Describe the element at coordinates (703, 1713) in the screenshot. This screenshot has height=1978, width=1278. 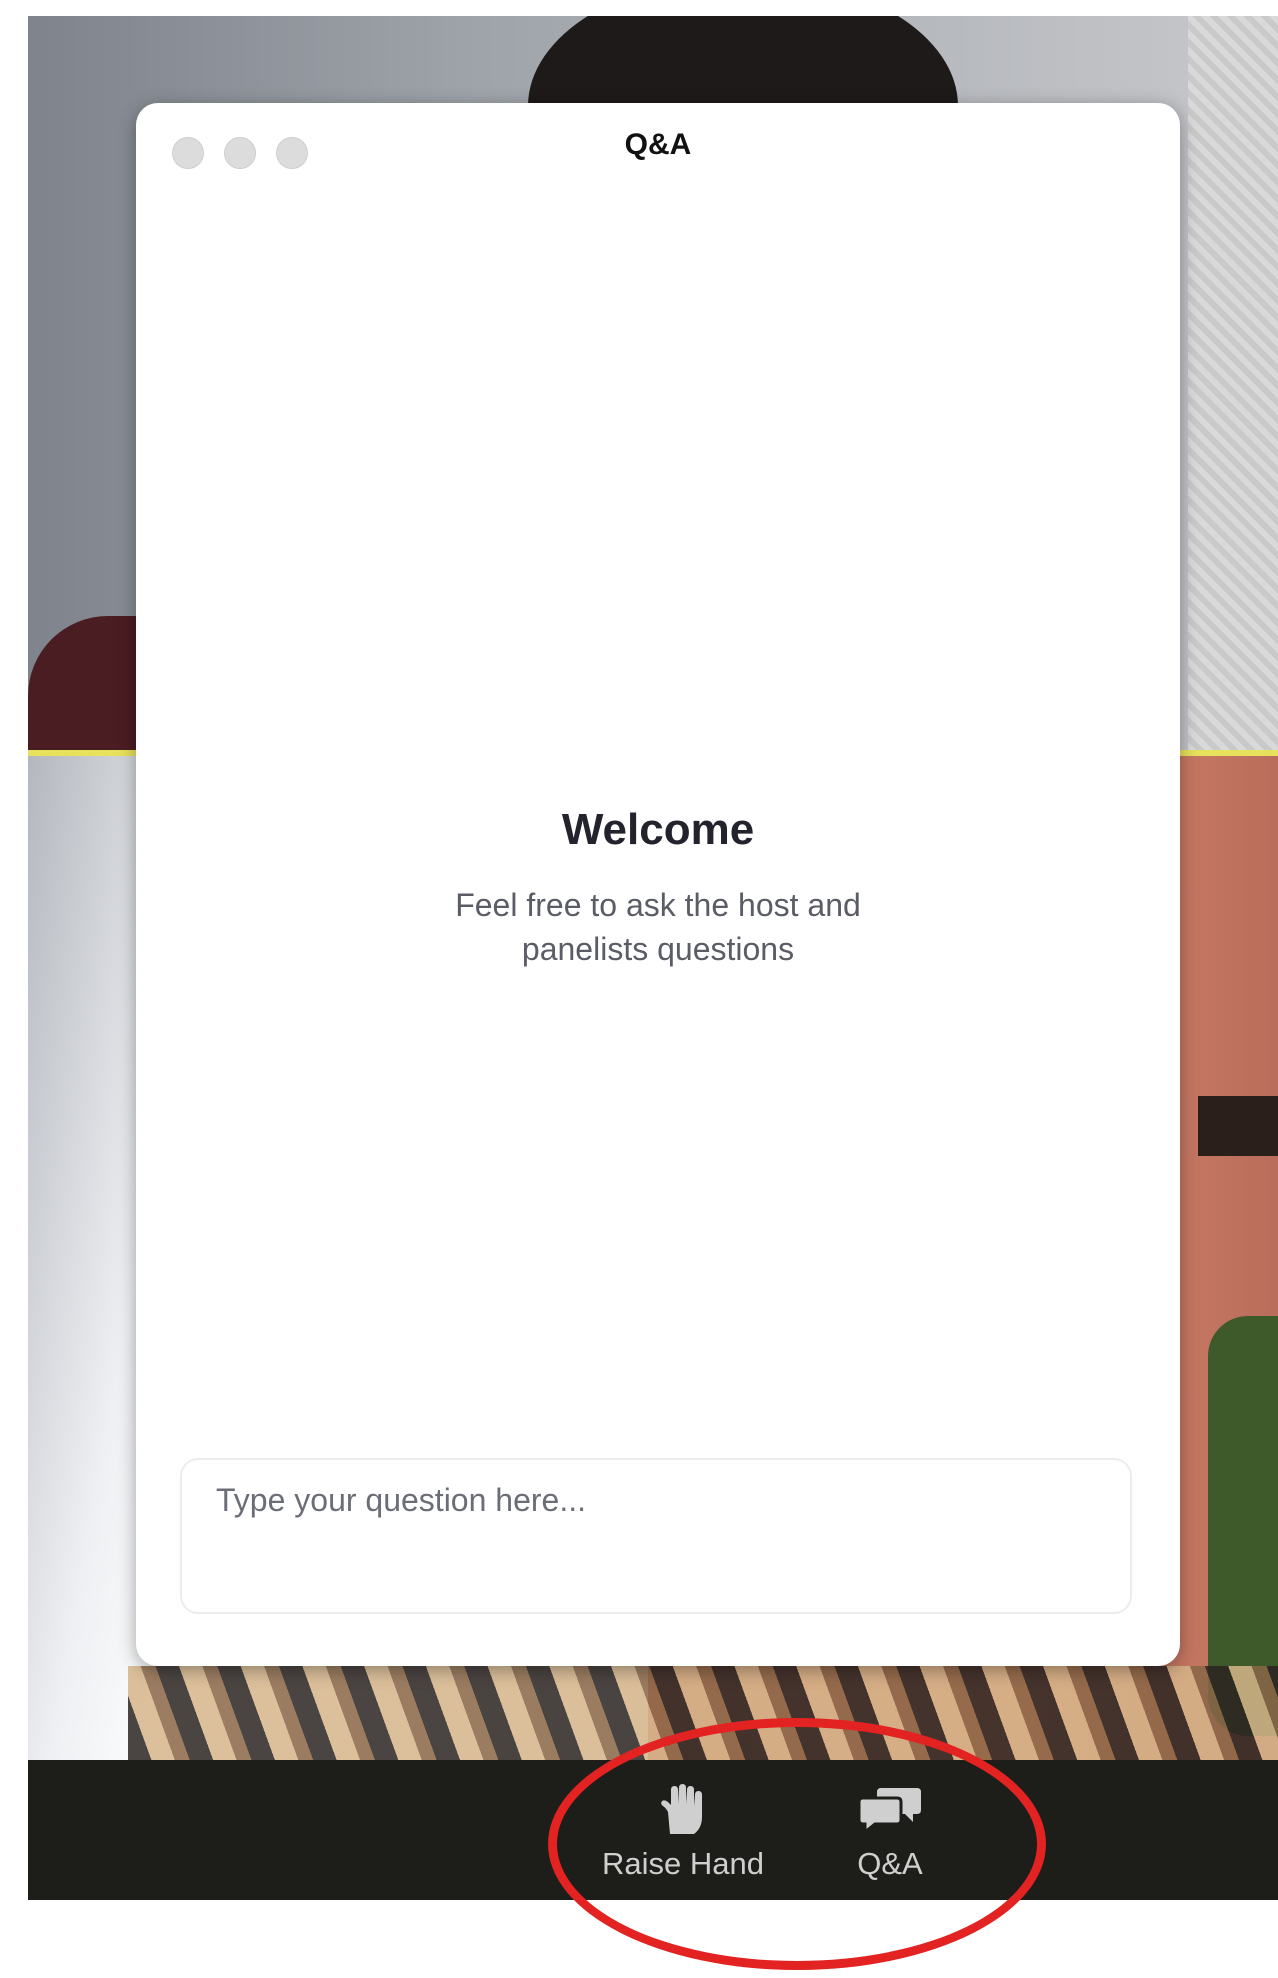
I see `participant-clothing` at that location.